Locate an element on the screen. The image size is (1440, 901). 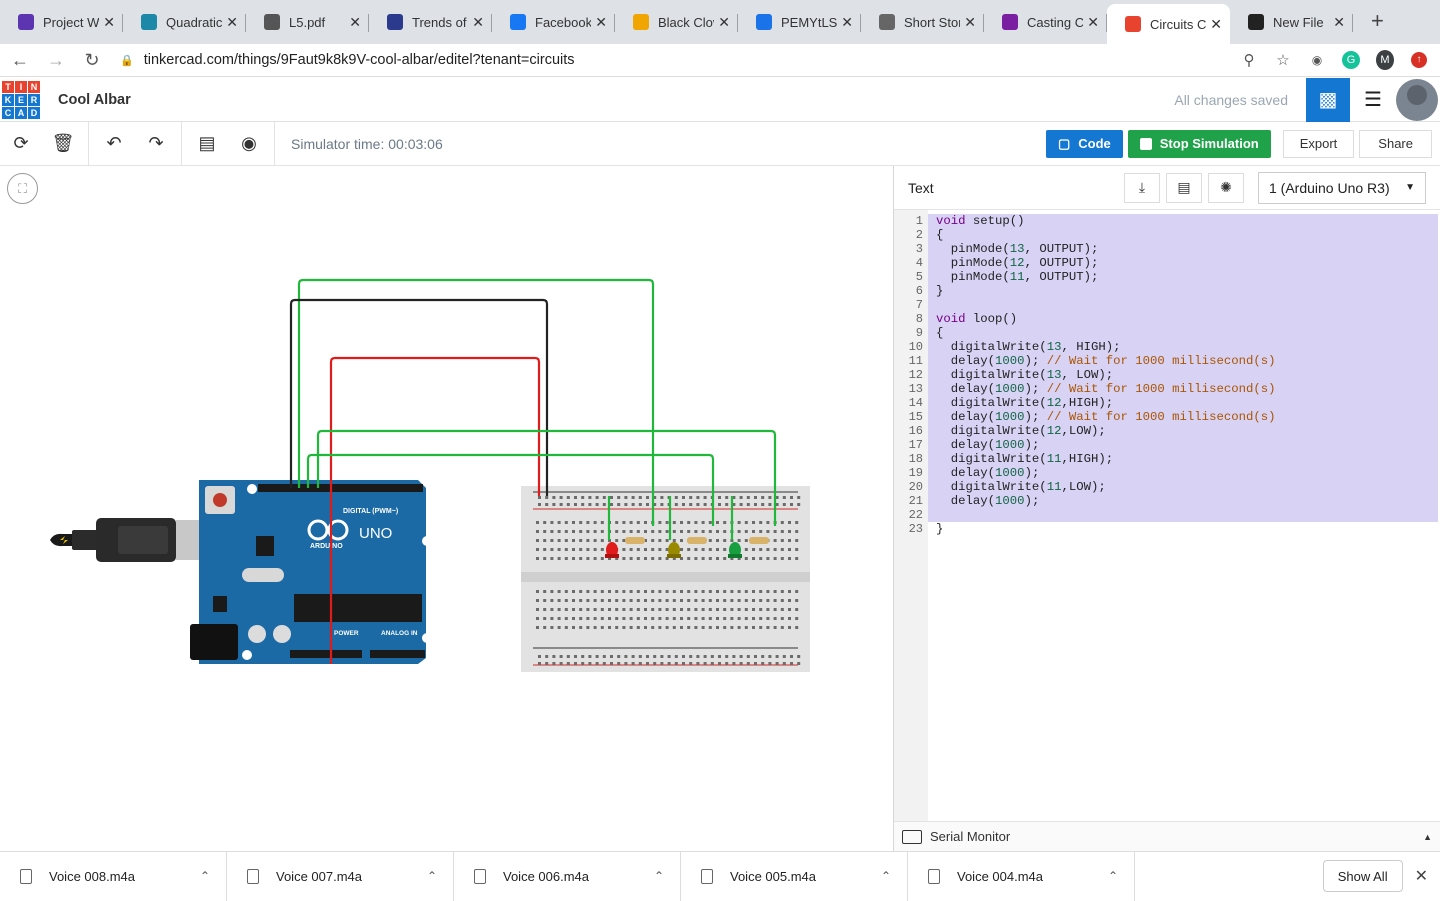
download-item: Voice 005.m4a ⌃ is located at coordinates (794, 876).